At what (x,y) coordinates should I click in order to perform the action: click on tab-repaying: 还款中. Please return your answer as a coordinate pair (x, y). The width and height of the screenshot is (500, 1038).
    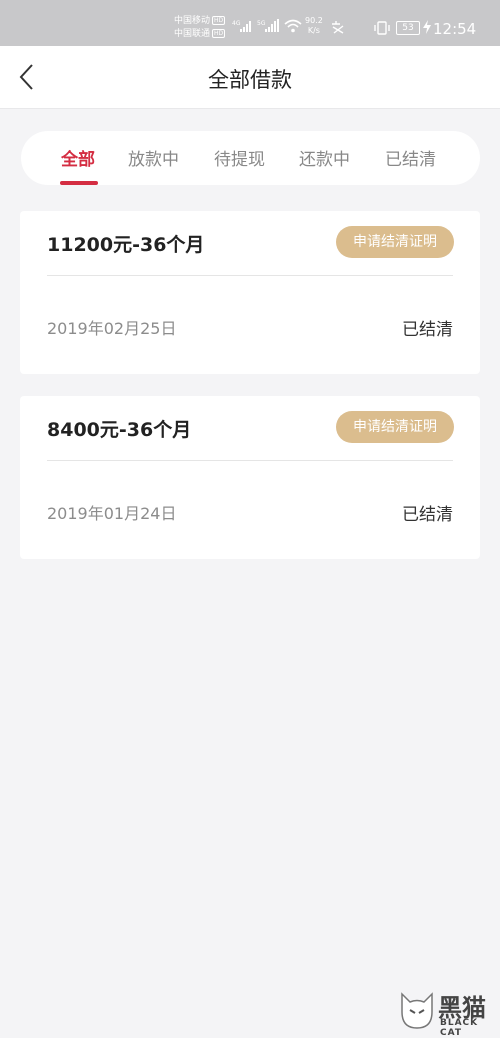
    Looking at the image, I should click on (324, 157).